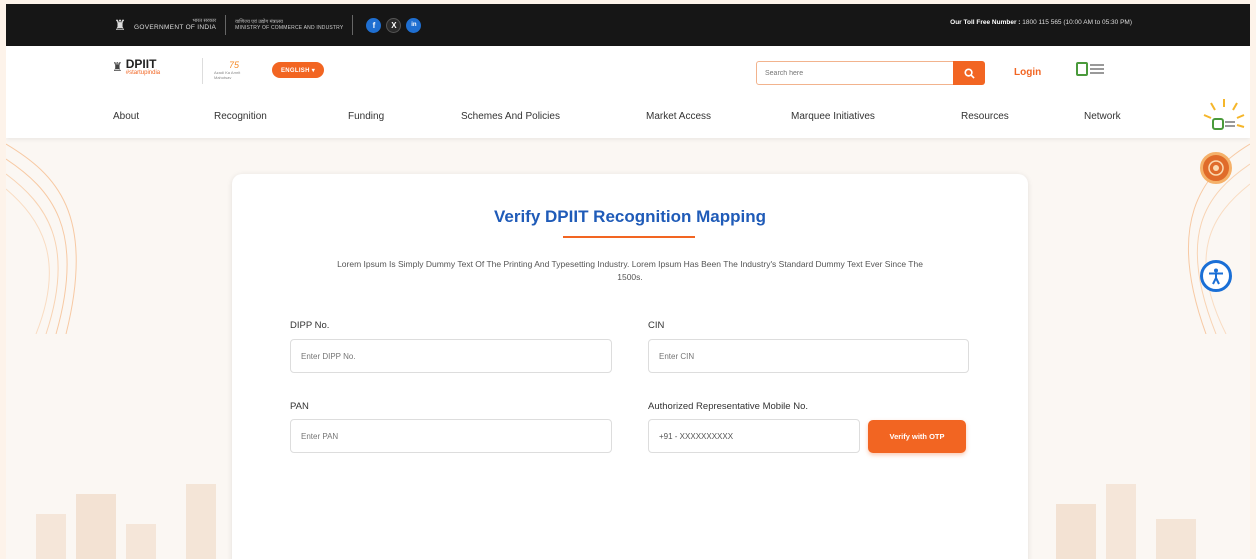 The height and width of the screenshot is (559, 1256). I want to click on search-input, so click(855, 73).